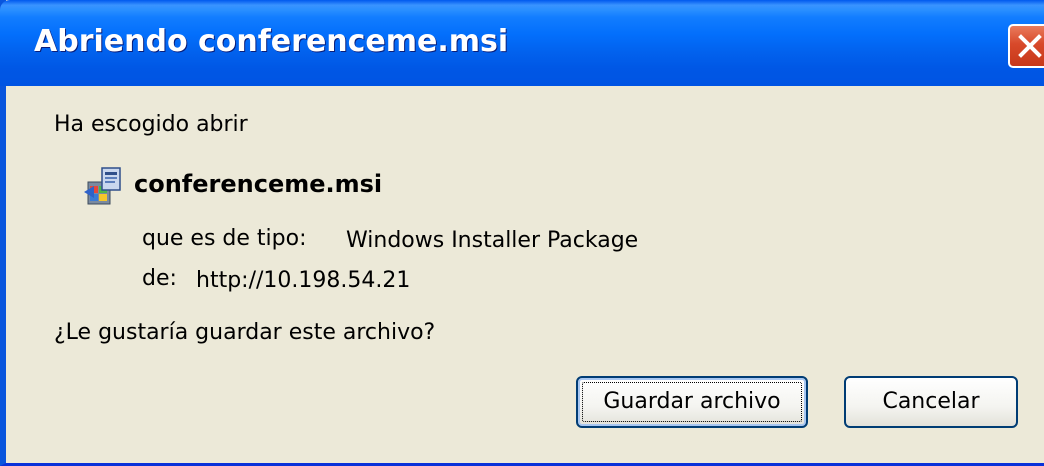 This screenshot has height=466, width=1044. What do you see at coordinates (104, 184) in the screenshot?
I see `windows-installer-package-icon` at bounding box center [104, 184].